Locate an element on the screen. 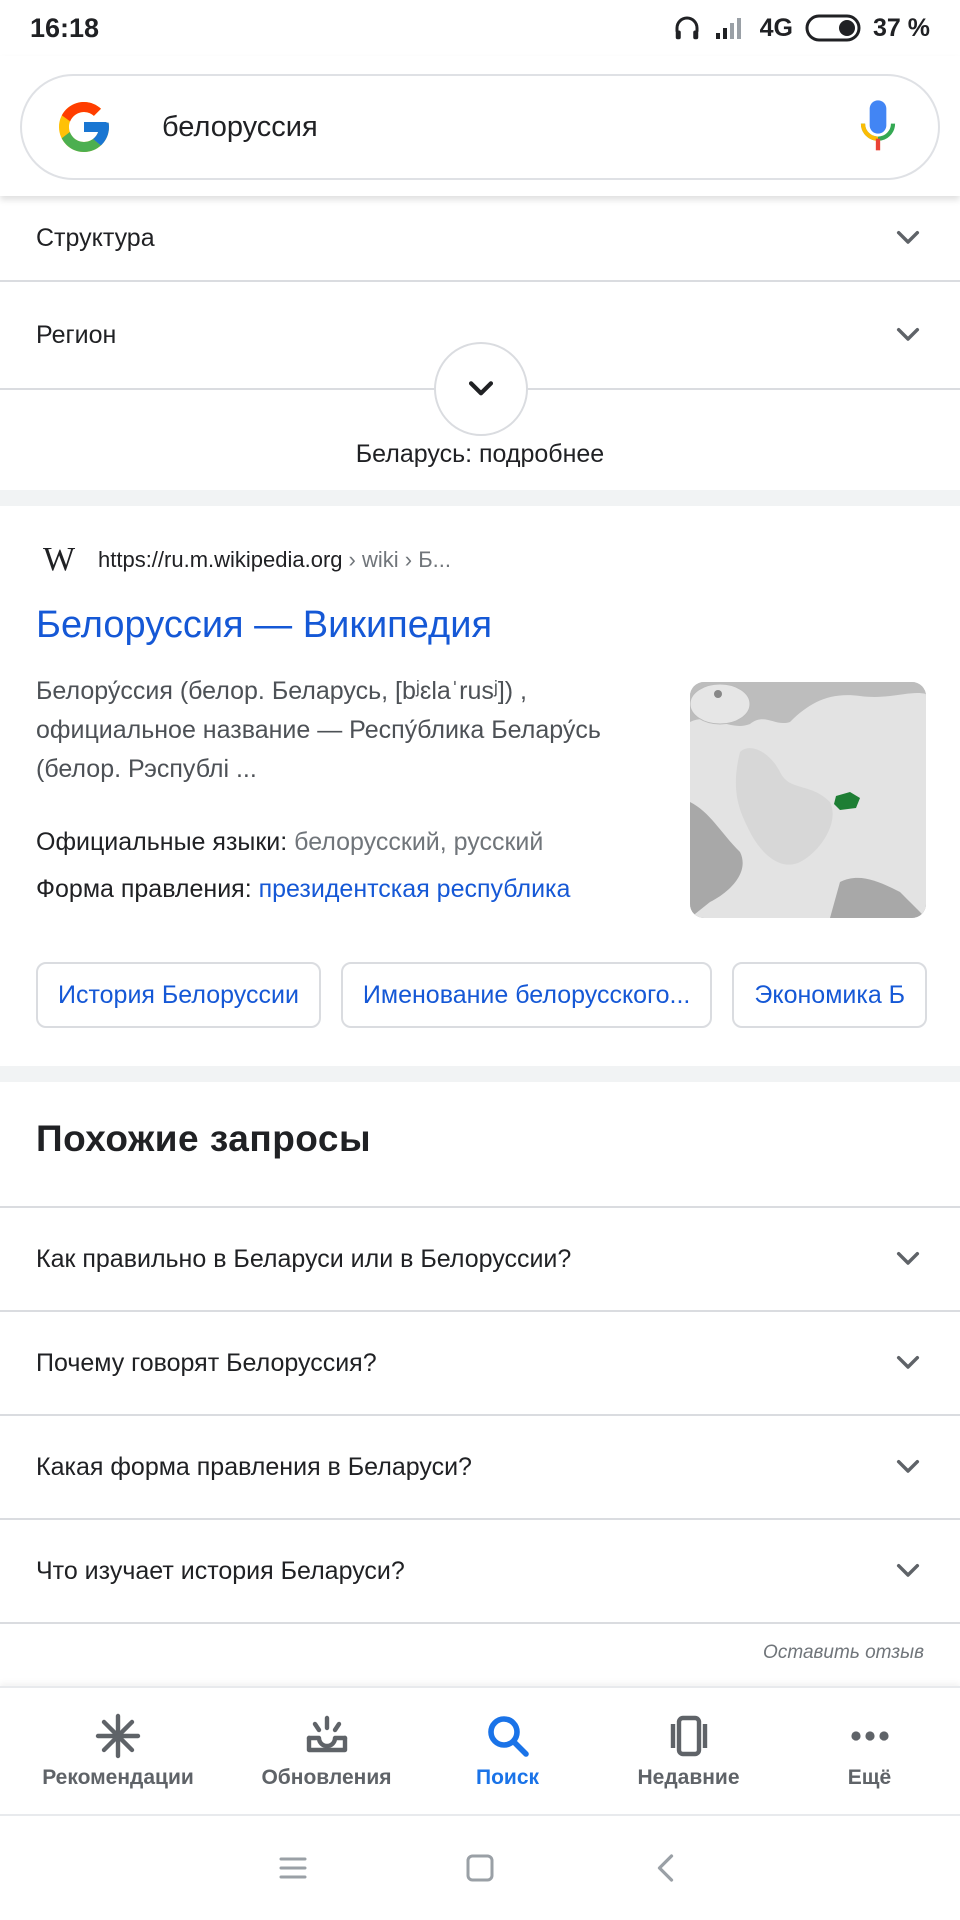 Image resolution: width=960 pixels, height=1920 pixels. nav-label: Недавние is located at coordinates (688, 1777).